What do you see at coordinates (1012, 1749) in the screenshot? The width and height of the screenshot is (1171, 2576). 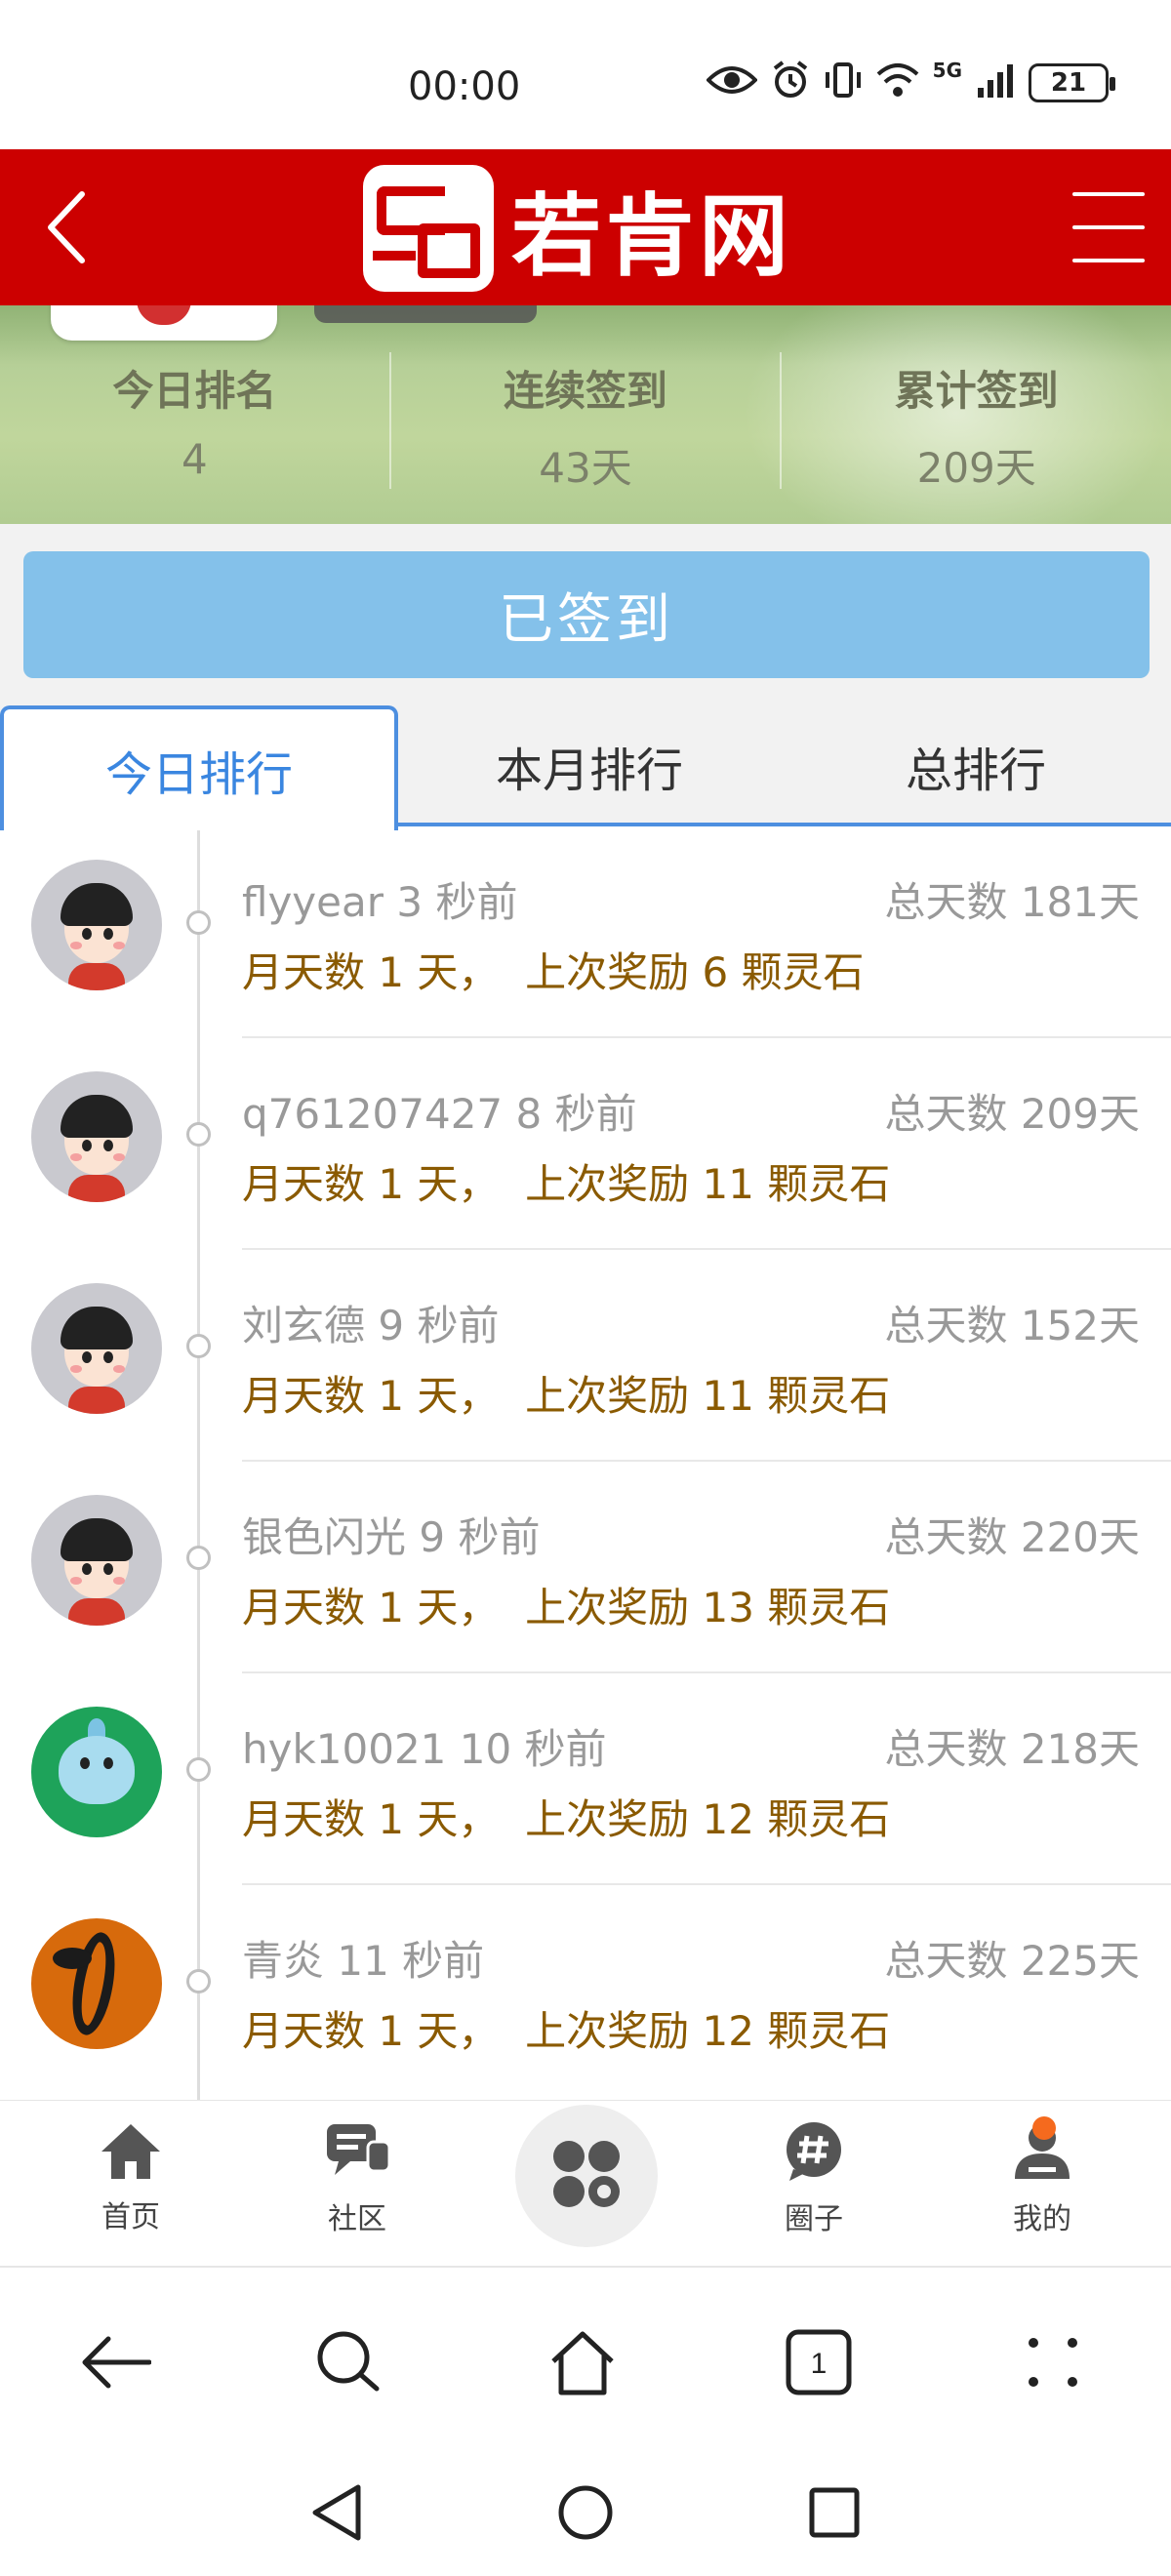 I see `total-days: 总天数 218天` at bounding box center [1012, 1749].